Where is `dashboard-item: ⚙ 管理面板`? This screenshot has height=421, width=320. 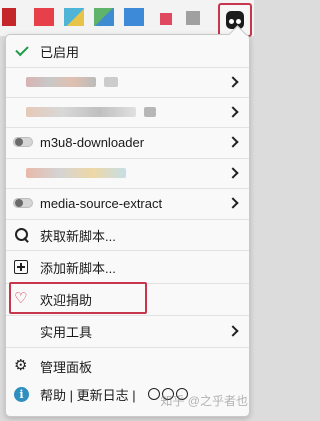
dashboard-item: ⚙ 管理面板 is located at coordinates (127, 366).